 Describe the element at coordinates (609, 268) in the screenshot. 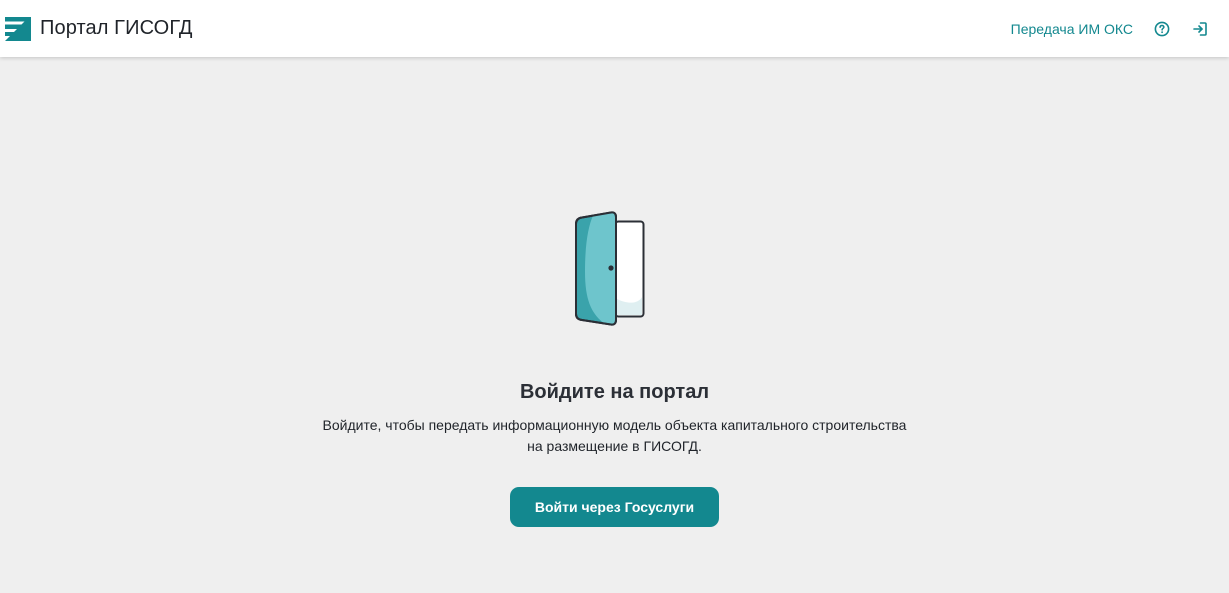

I see `open-door-icon` at that location.